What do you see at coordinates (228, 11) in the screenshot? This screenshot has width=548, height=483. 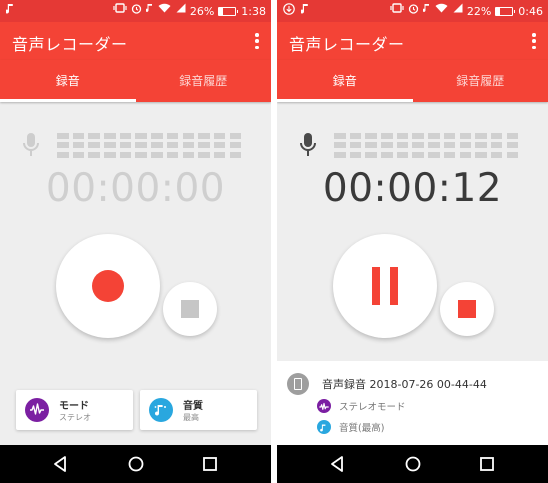 I see `battery-icon` at bounding box center [228, 11].